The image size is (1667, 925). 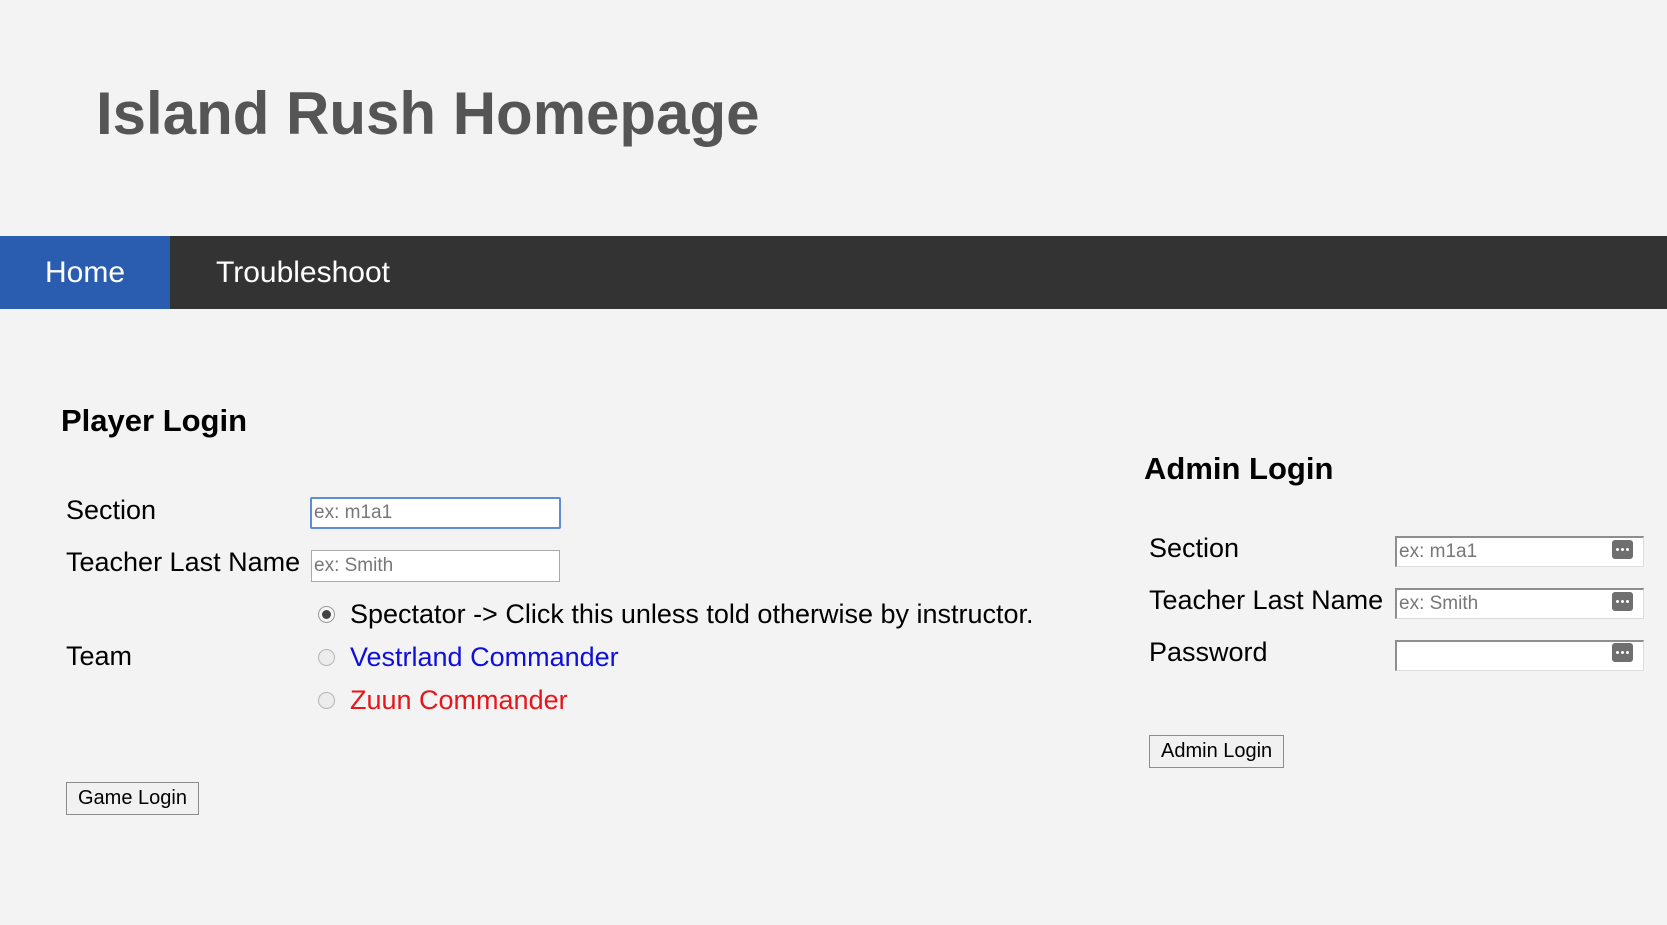 I want to click on team-label: Team, so click(x=99, y=656).